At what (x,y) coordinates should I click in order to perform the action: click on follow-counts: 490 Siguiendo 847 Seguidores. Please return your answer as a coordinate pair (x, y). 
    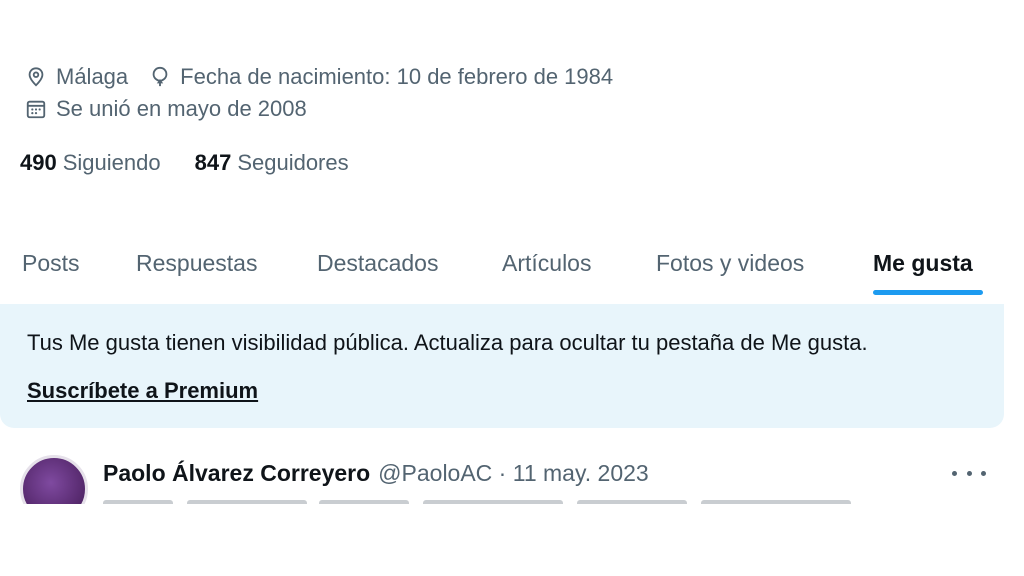
    Looking at the image, I should click on (201, 163).